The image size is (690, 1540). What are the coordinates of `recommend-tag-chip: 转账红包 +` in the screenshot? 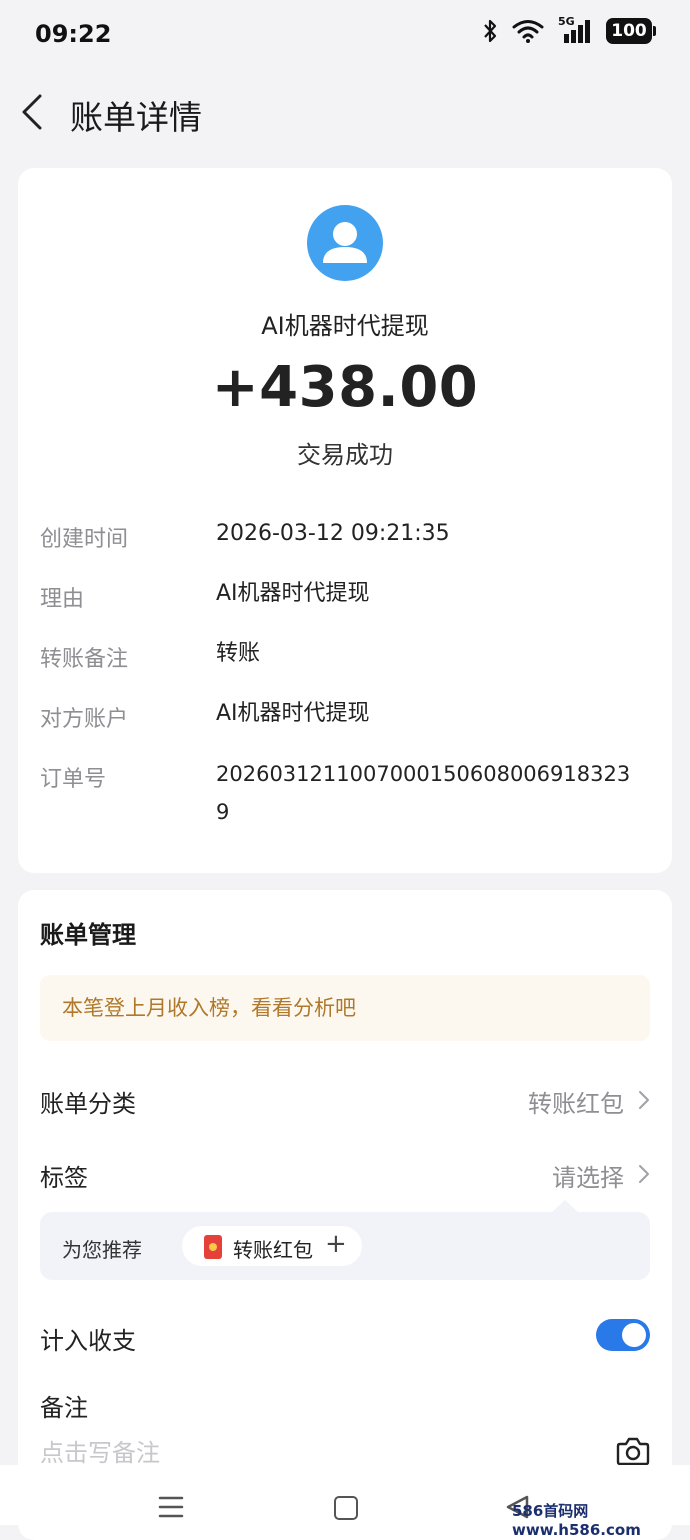 It's located at (272, 1246).